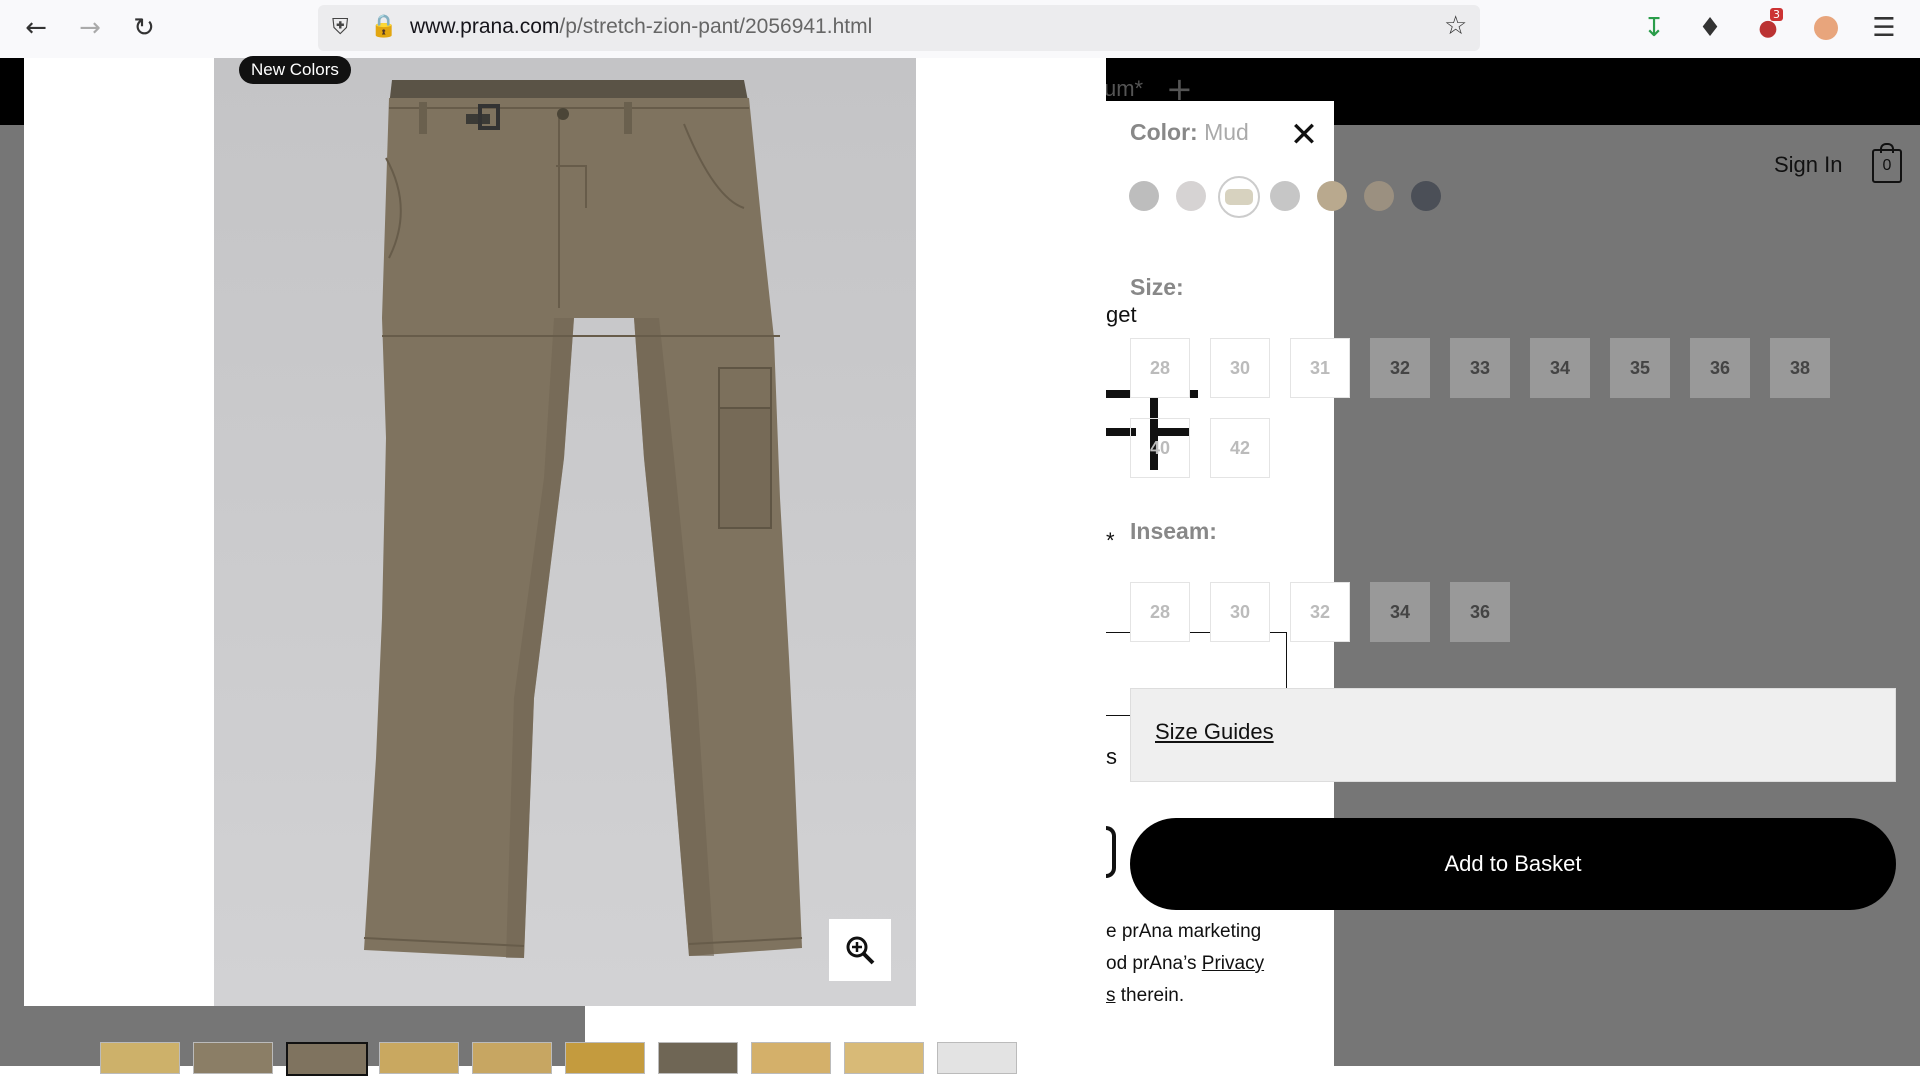  What do you see at coordinates (1320, 612) in the screenshot?
I see `inseam-option: 32` at bounding box center [1320, 612].